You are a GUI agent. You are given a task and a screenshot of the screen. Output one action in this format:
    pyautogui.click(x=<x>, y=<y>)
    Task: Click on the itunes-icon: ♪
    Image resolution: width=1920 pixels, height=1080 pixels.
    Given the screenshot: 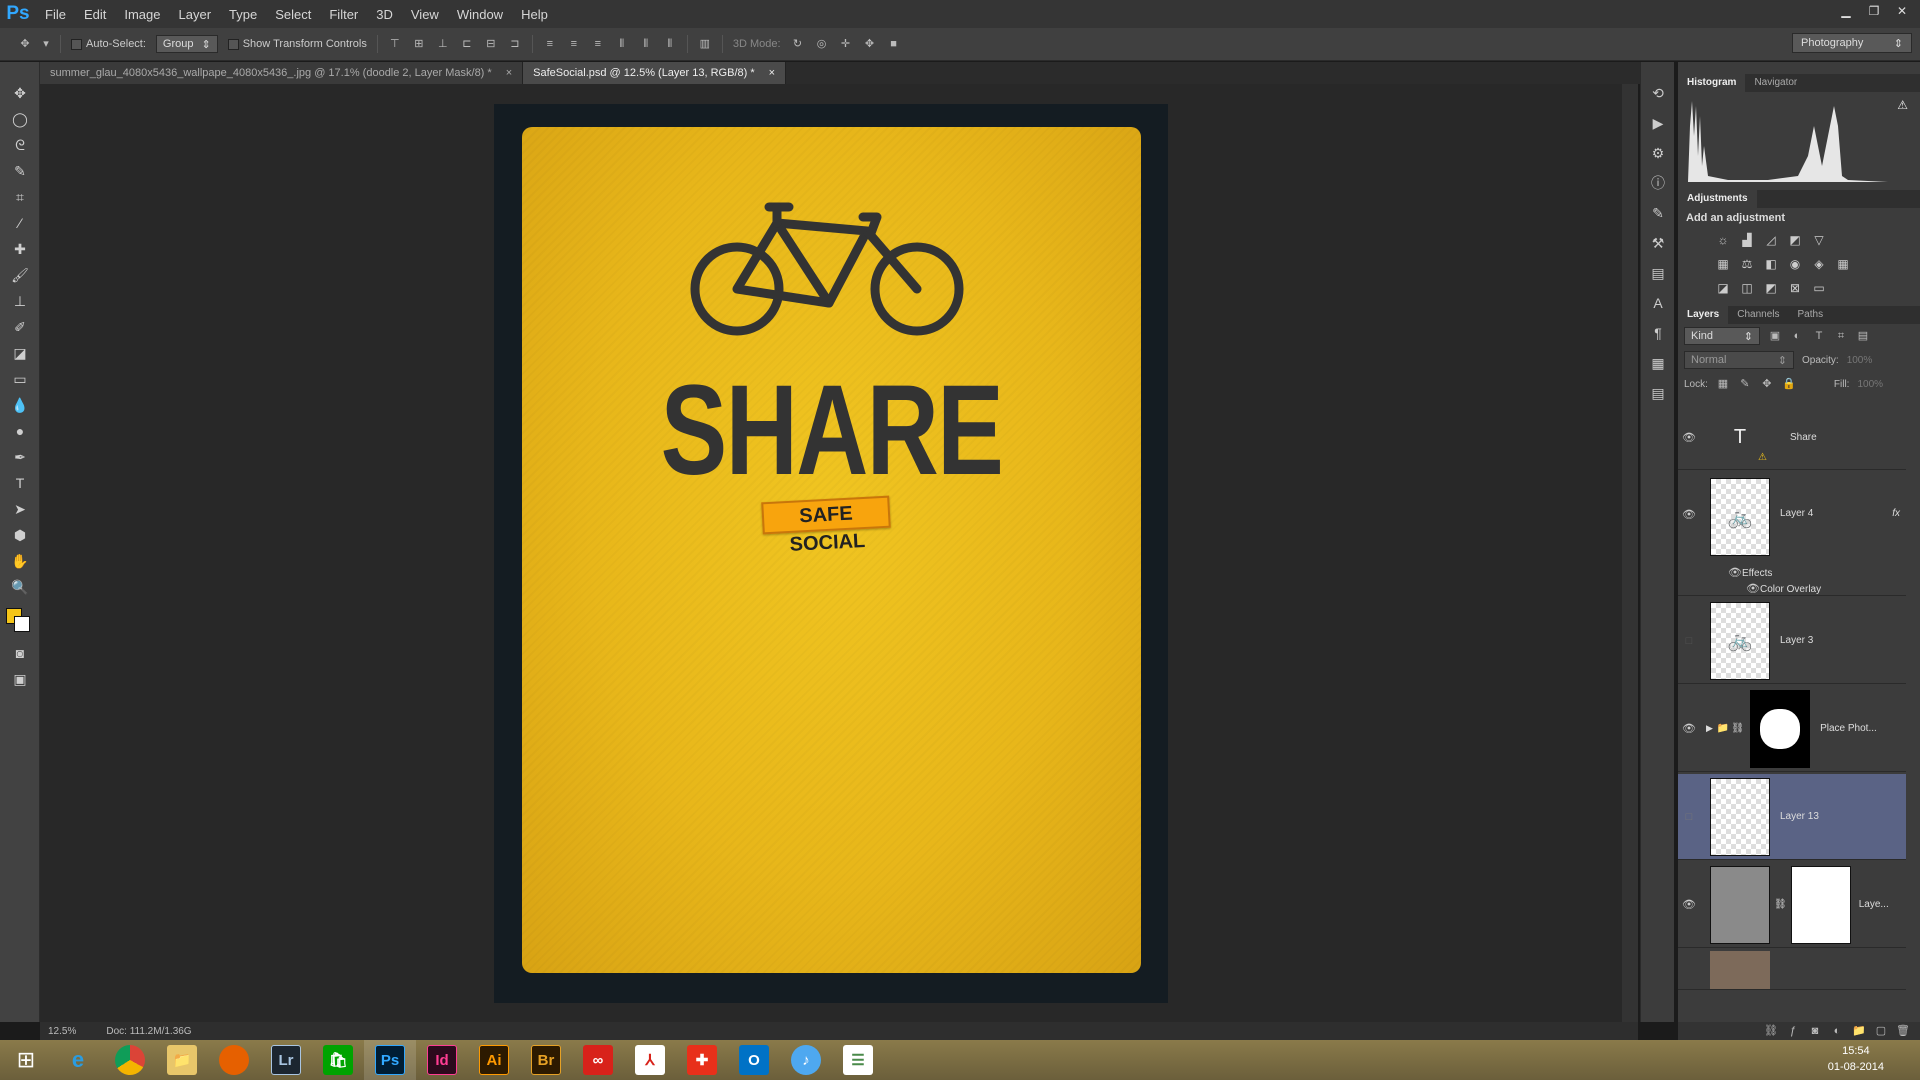 What is the action you would take?
    pyautogui.click(x=806, y=1060)
    